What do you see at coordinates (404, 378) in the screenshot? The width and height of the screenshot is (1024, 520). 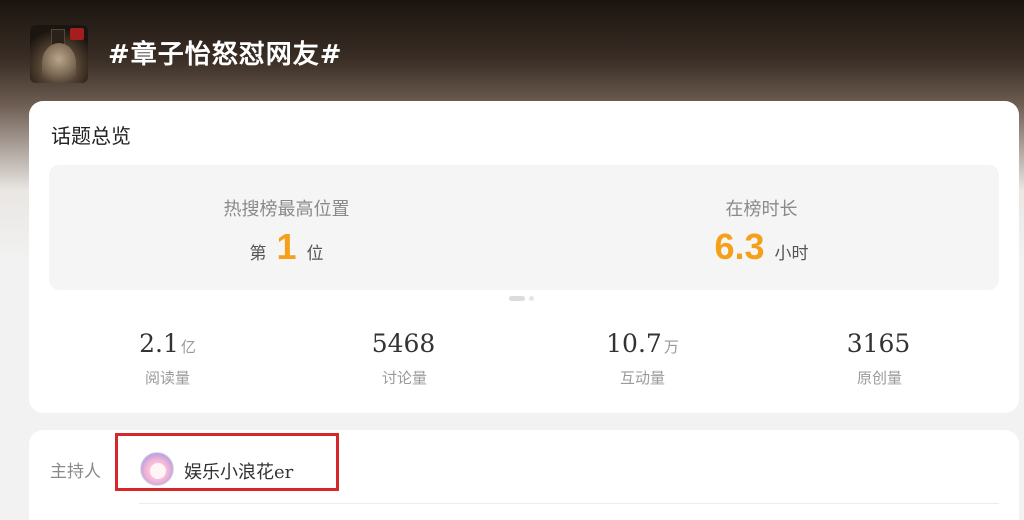 I see `stat-label: 讨论量` at bounding box center [404, 378].